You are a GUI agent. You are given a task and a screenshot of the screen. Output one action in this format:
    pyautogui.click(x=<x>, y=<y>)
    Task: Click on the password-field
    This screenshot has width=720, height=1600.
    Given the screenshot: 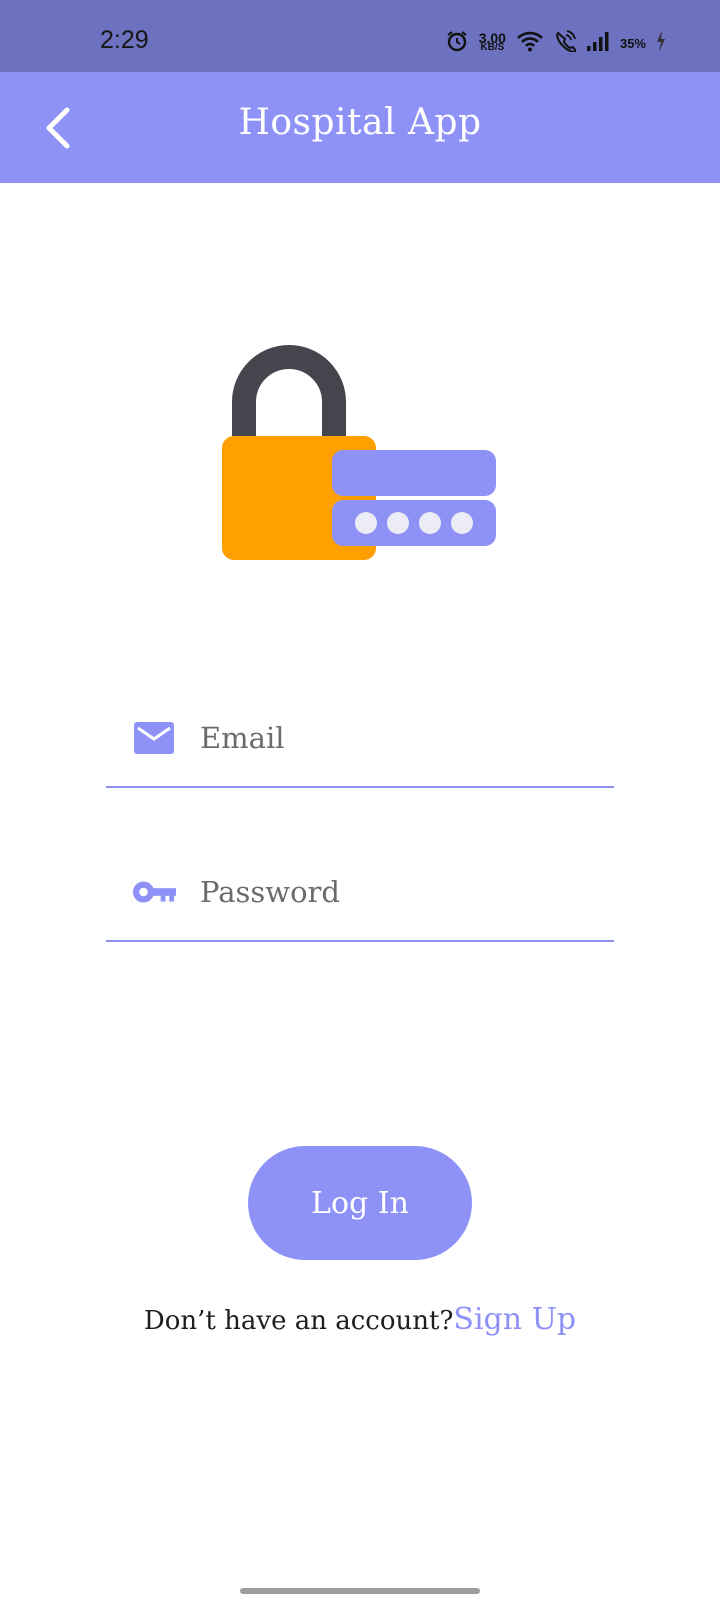 What is the action you would take?
    pyautogui.click(x=360, y=896)
    